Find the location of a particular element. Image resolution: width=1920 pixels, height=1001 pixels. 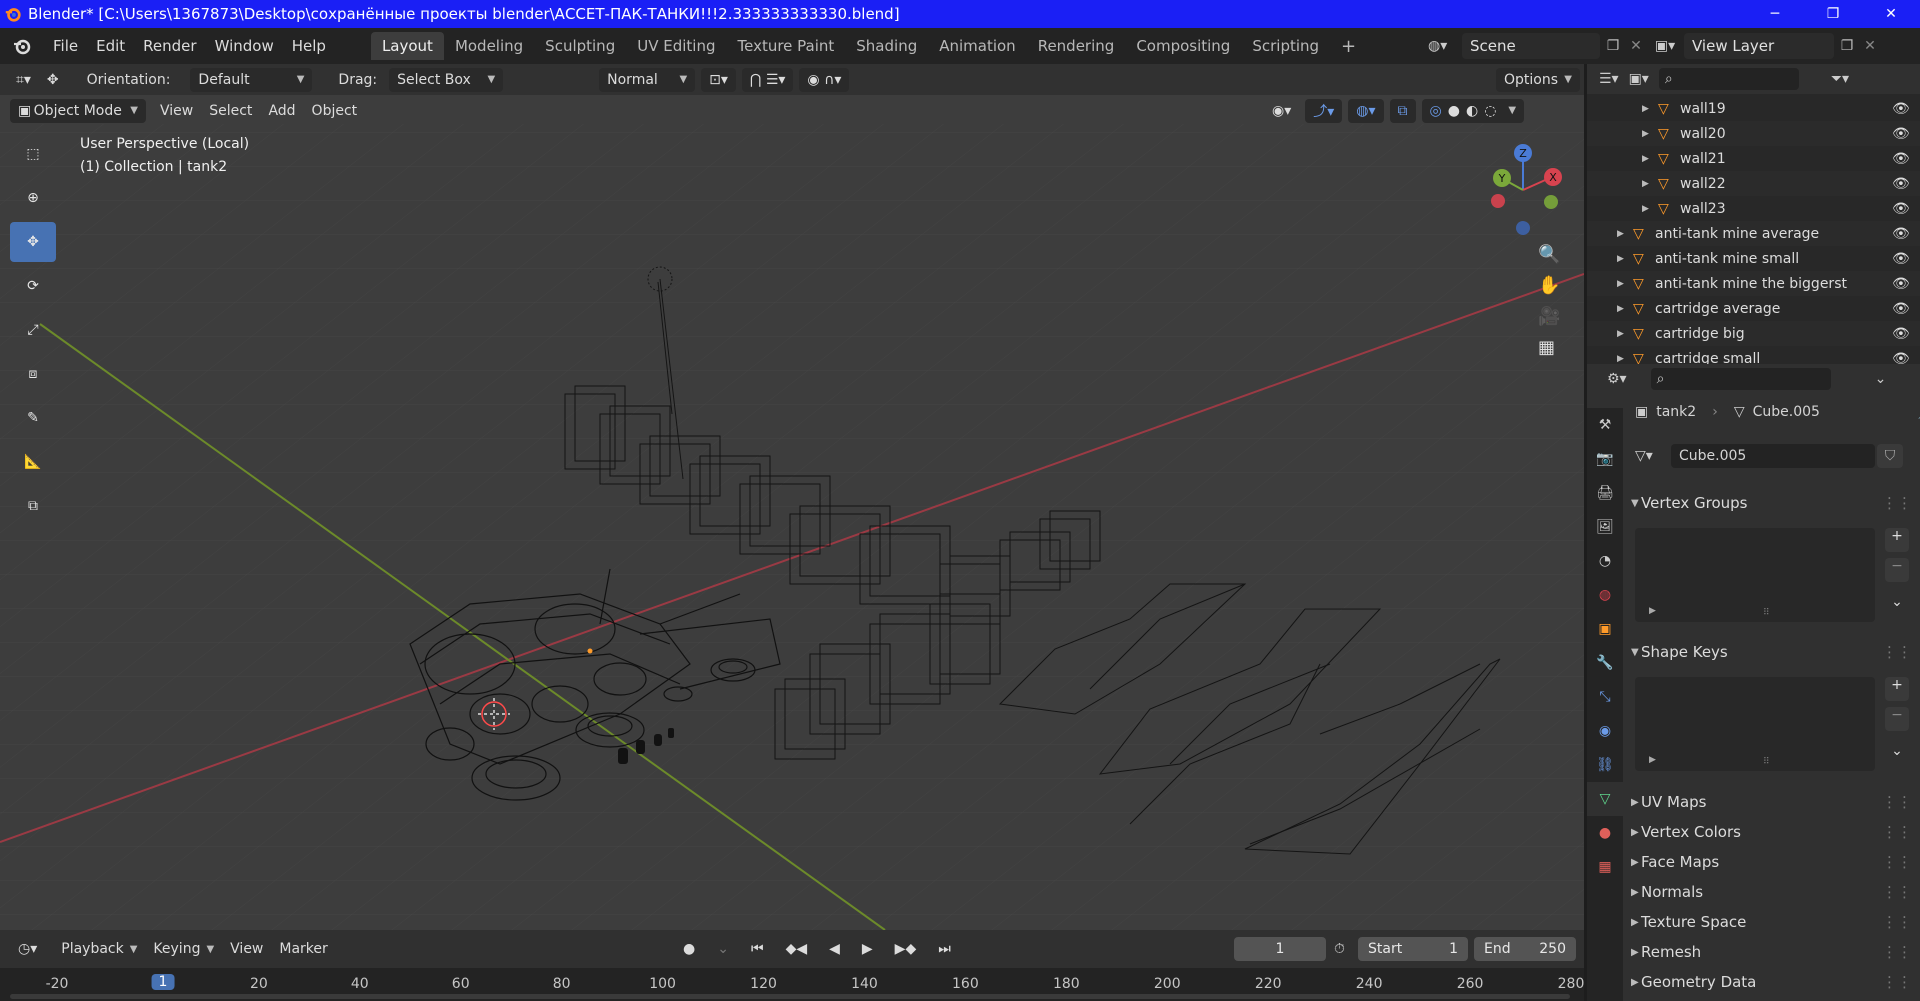

play-icon: ▶ is located at coordinates (867, 949).